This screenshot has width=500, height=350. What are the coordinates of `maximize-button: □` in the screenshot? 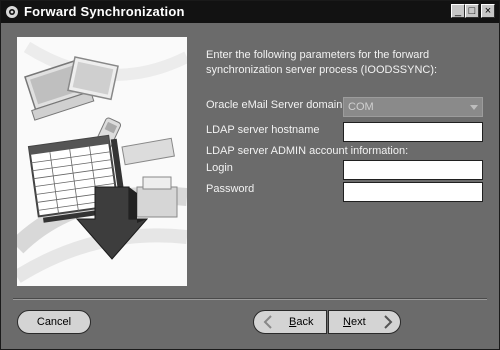 It's located at (472, 11).